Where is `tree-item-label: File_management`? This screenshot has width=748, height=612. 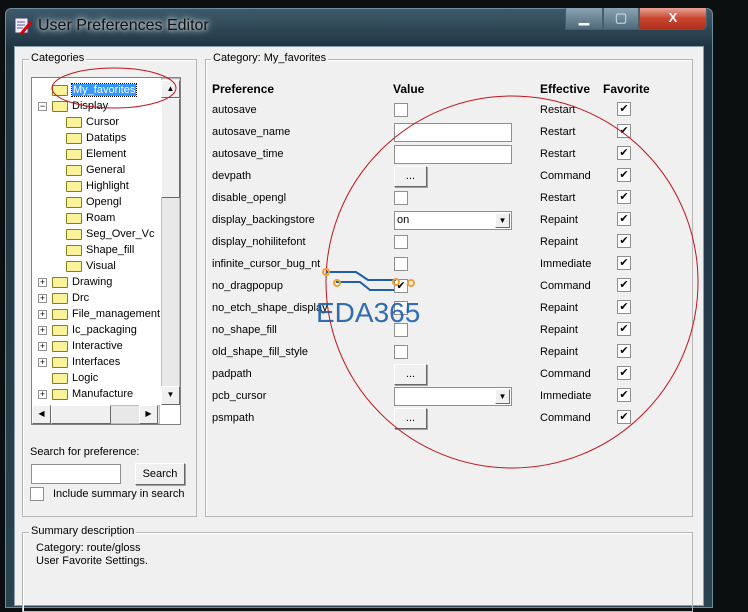
tree-item-label: File_management is located at coordinates (116, 314).